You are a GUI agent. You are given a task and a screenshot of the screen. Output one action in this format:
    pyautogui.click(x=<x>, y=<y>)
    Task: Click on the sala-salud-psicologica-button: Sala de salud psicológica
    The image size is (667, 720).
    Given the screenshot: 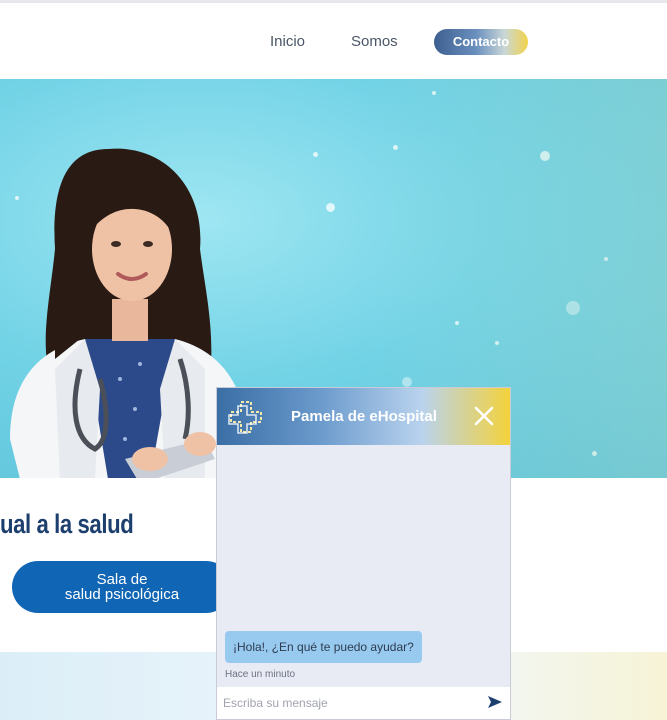 What is the action you would take?
    pyautogui.click(x=122, y=587)
    